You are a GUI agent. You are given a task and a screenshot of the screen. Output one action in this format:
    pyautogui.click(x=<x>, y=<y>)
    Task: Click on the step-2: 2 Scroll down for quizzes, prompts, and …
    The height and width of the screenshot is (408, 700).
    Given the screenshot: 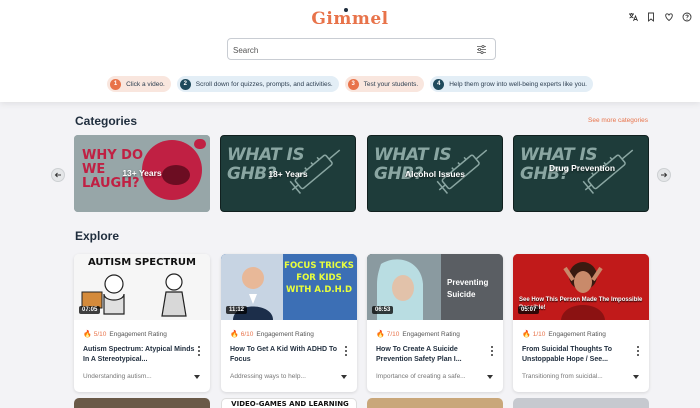 What is the action you would take?
    pyautogui.click(x=257, y=84)
    